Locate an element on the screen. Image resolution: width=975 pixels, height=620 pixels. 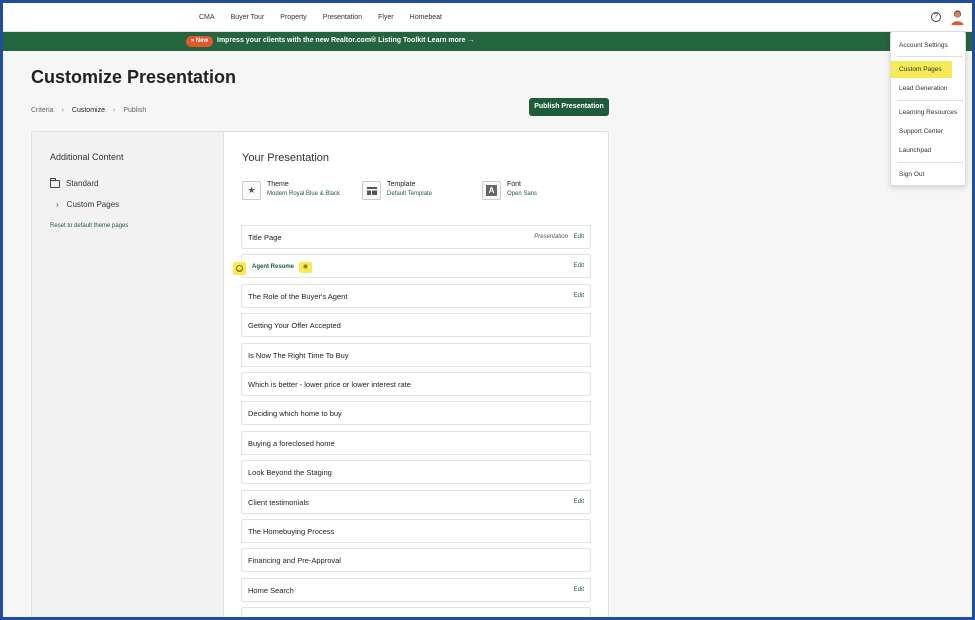
presentation-page-row: Client testimonials Edit is located at coordinates (416, 501).